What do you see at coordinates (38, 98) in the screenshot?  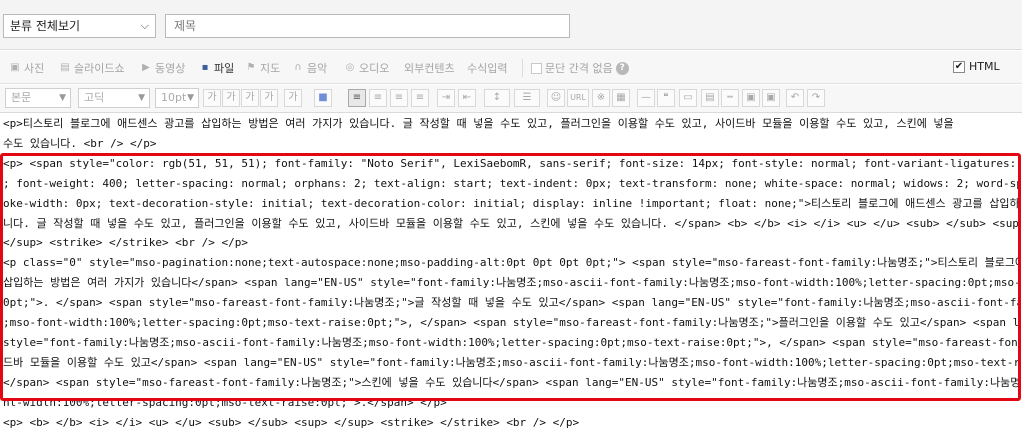 I see `block-style-select: 본문 ▼` at bounding box center [38, 98].